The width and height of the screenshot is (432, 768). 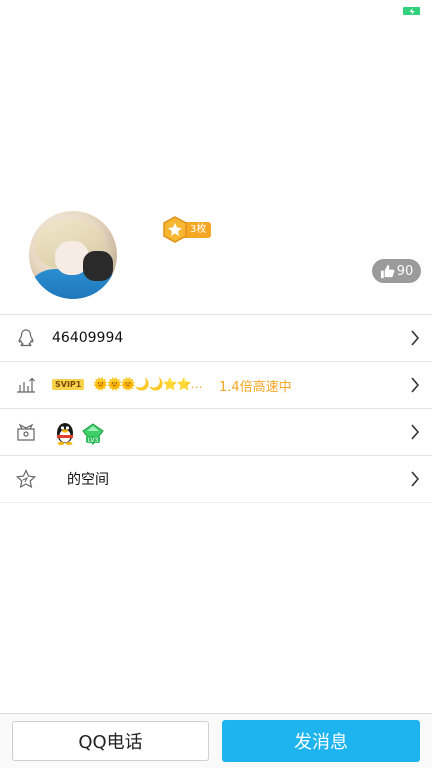 I want to click on like-button: 90, so click(x=396, y=271).